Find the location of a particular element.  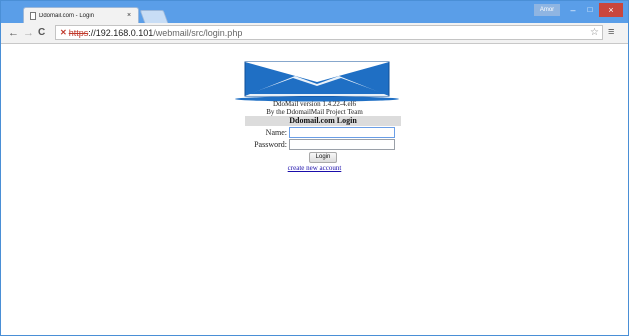

star-icon: ☆ is located at coordinates (594, 32).